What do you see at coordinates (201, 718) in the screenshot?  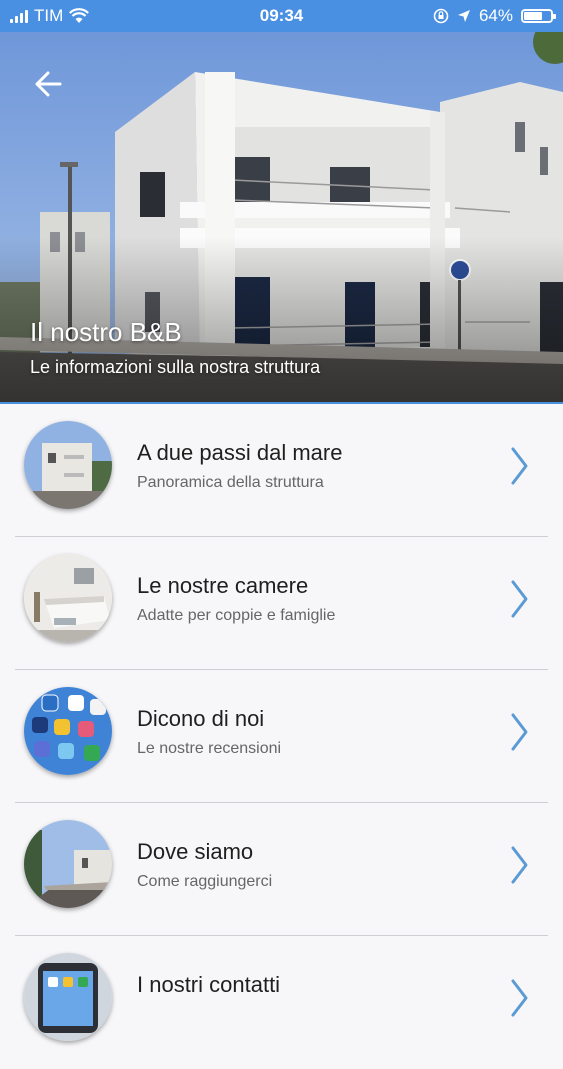 I see `item-title: Dicono di noi` at bounding box center [201, 718].